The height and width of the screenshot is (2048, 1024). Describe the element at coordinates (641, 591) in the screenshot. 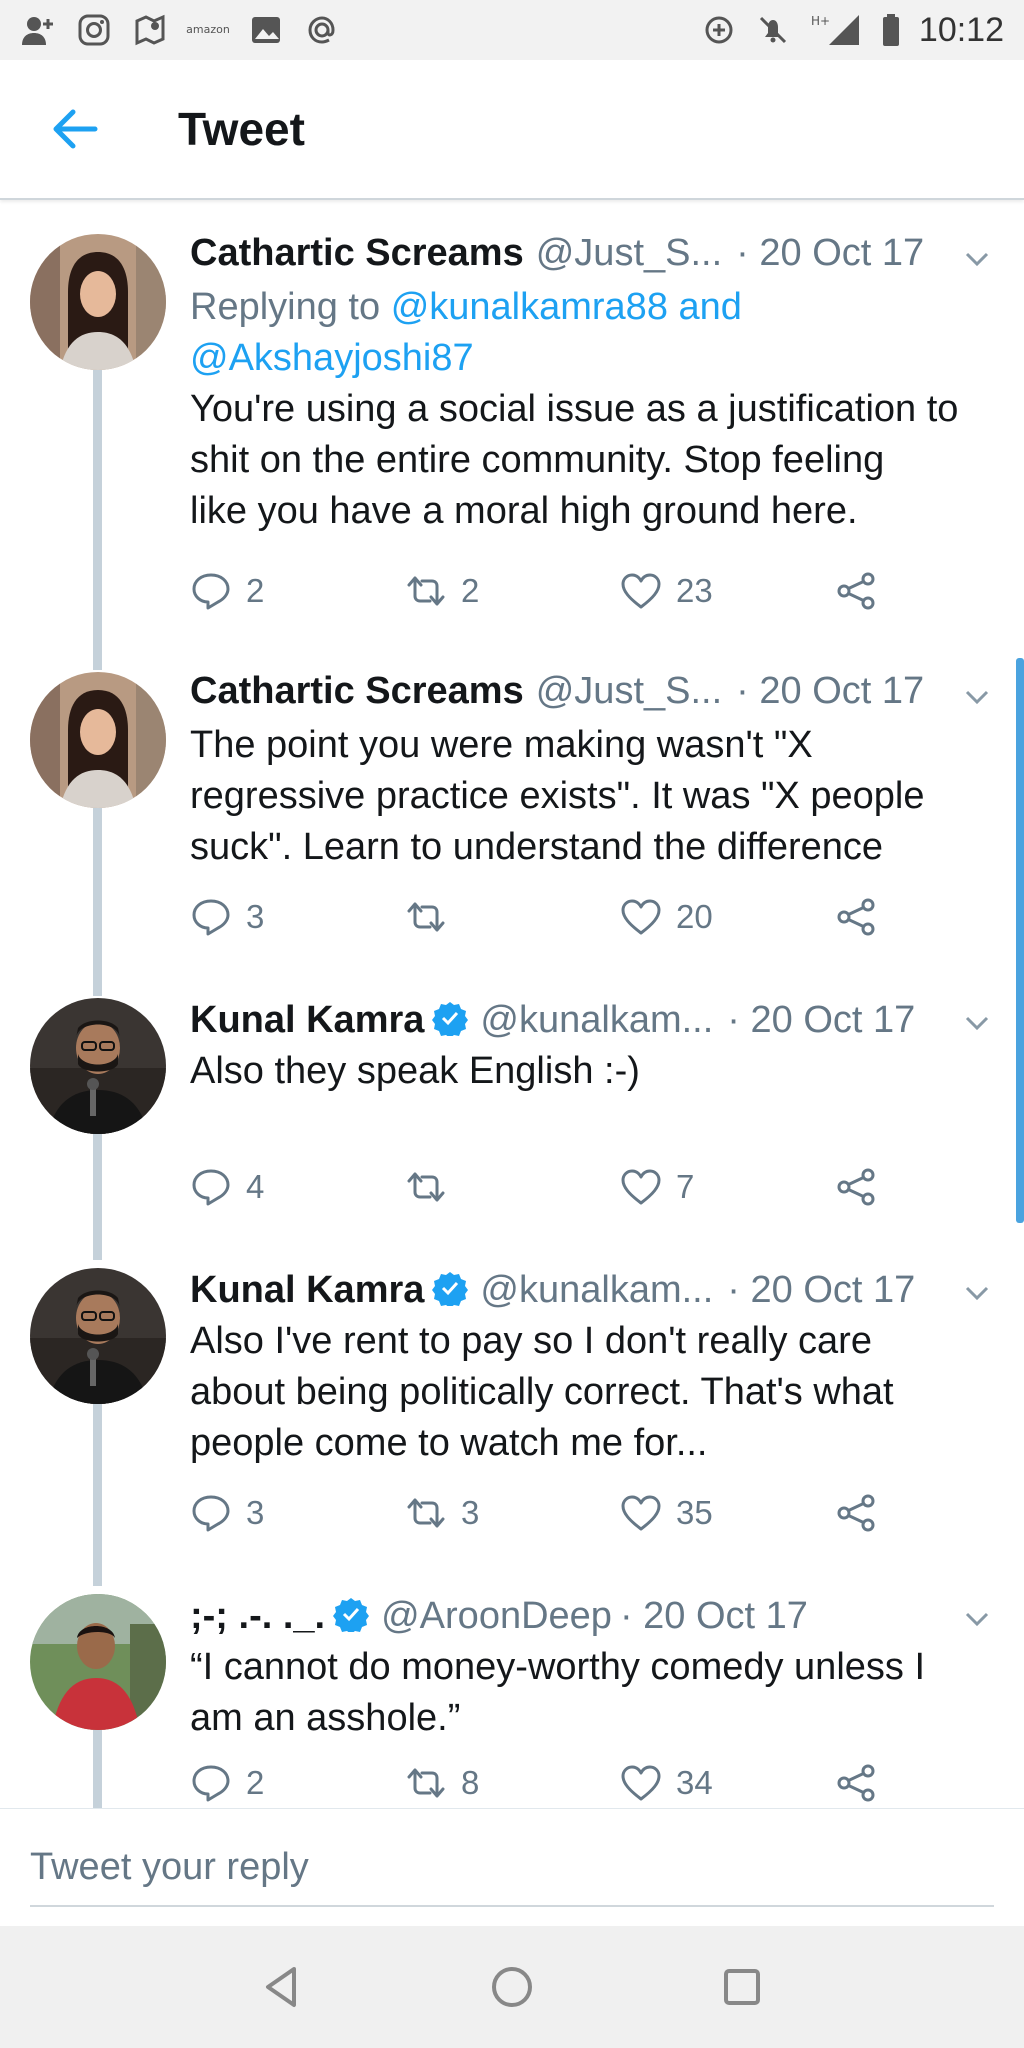

I see `heart-icon` at that location.